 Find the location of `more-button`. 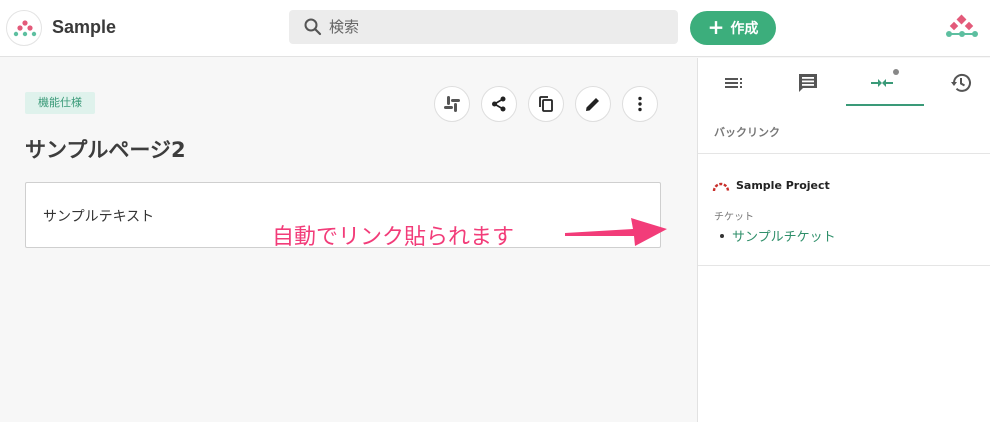

more-button is located at coordinates (640, 104).